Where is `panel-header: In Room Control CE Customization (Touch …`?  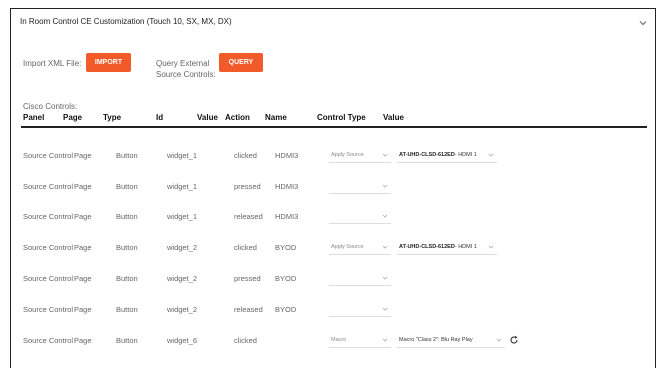
panel-header: In Room Control CE Customization (Touch … is located at coordinates (333, 24).